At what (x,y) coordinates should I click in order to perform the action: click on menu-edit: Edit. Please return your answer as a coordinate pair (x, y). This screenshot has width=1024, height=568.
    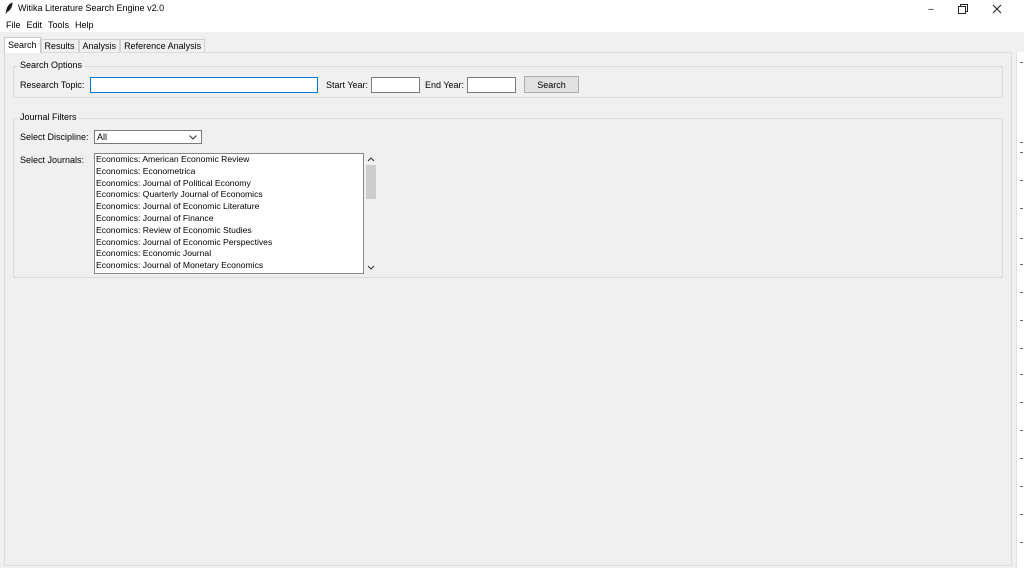
    Looking at the image, I should click on (36, 25).